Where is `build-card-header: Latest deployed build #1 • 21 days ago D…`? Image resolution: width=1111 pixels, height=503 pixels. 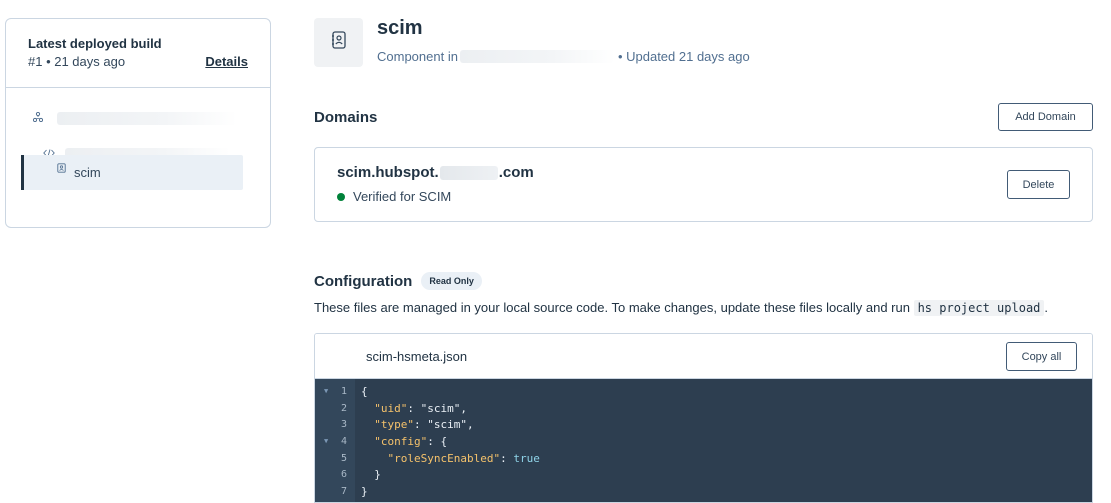
build-card-header: Latest deployed build #1 • 21 days ago D… is located at coordinates (138, 53).